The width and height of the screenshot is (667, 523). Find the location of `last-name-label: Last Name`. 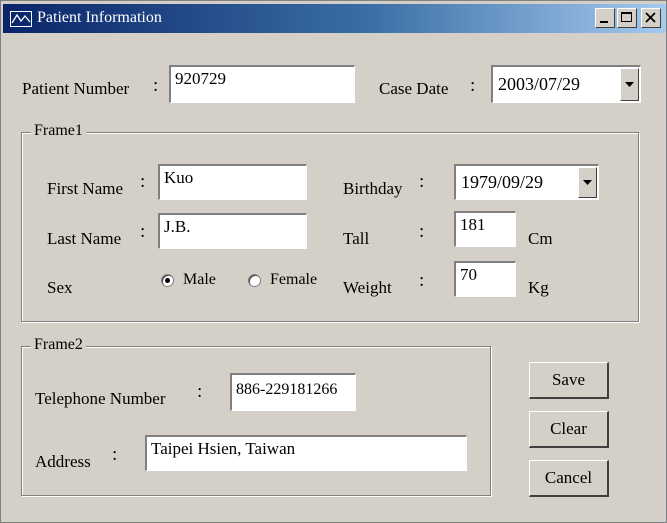

last-name-label: Last Name is located at coordinates (84, 238).